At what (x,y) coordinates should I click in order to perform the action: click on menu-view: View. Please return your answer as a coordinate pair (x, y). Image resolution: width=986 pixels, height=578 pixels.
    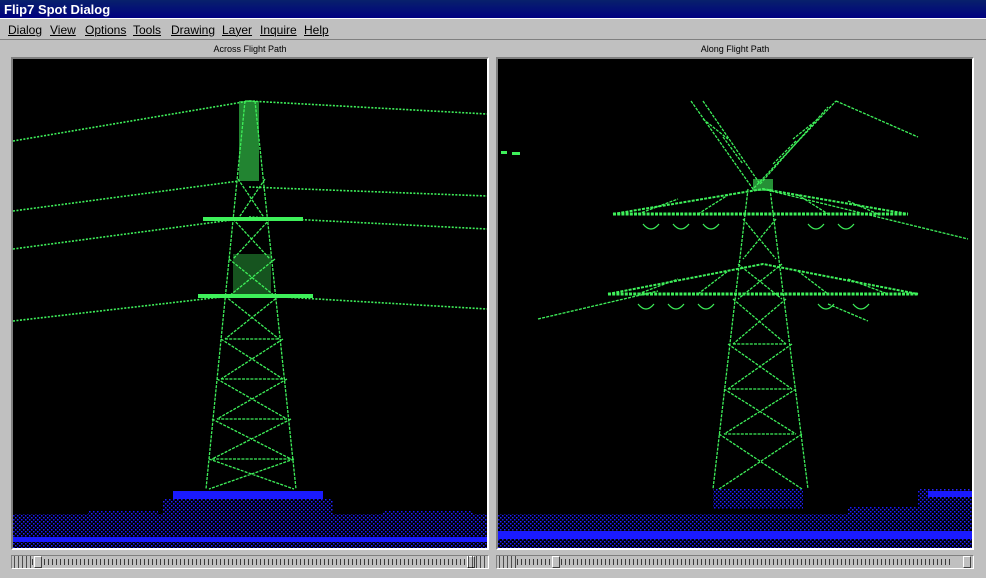
    Looking at the image, I should click on (63, 30).